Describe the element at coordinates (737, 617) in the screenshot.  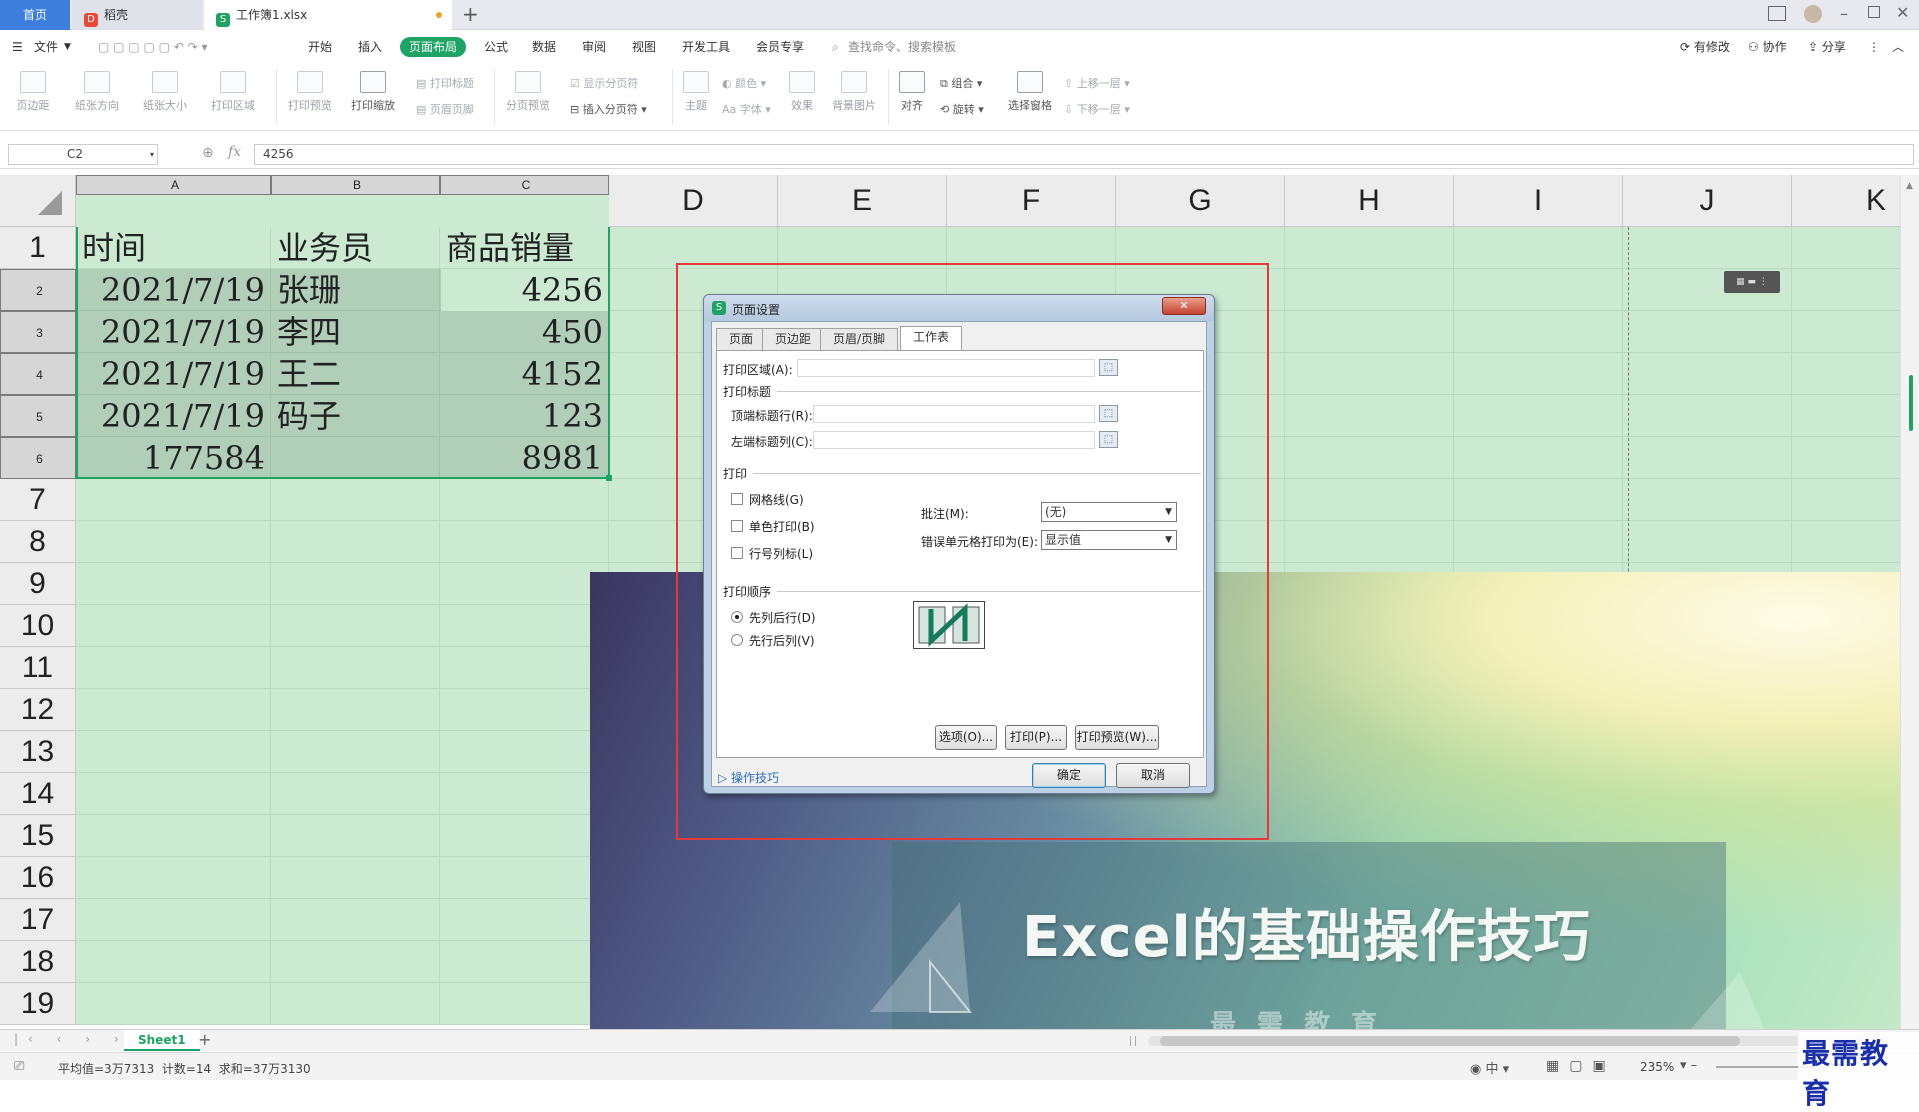
I see `down-then-over-radio` at that location.